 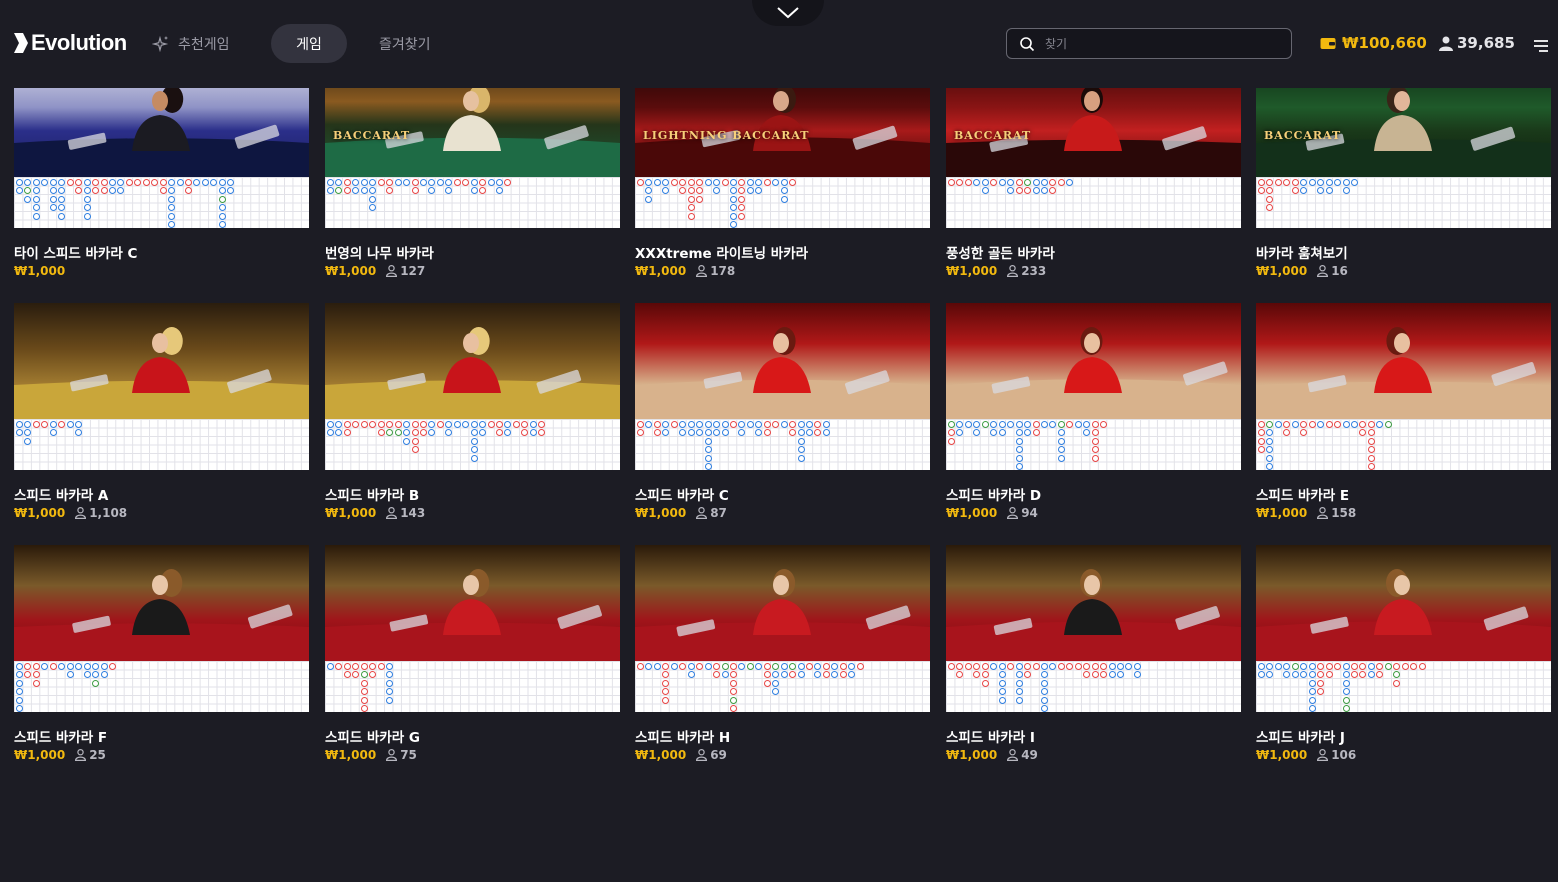 What do you see at coordinates (1336, 513) in the screenshot?
I see `player-count: 158` at bounding box center [1336, 513].